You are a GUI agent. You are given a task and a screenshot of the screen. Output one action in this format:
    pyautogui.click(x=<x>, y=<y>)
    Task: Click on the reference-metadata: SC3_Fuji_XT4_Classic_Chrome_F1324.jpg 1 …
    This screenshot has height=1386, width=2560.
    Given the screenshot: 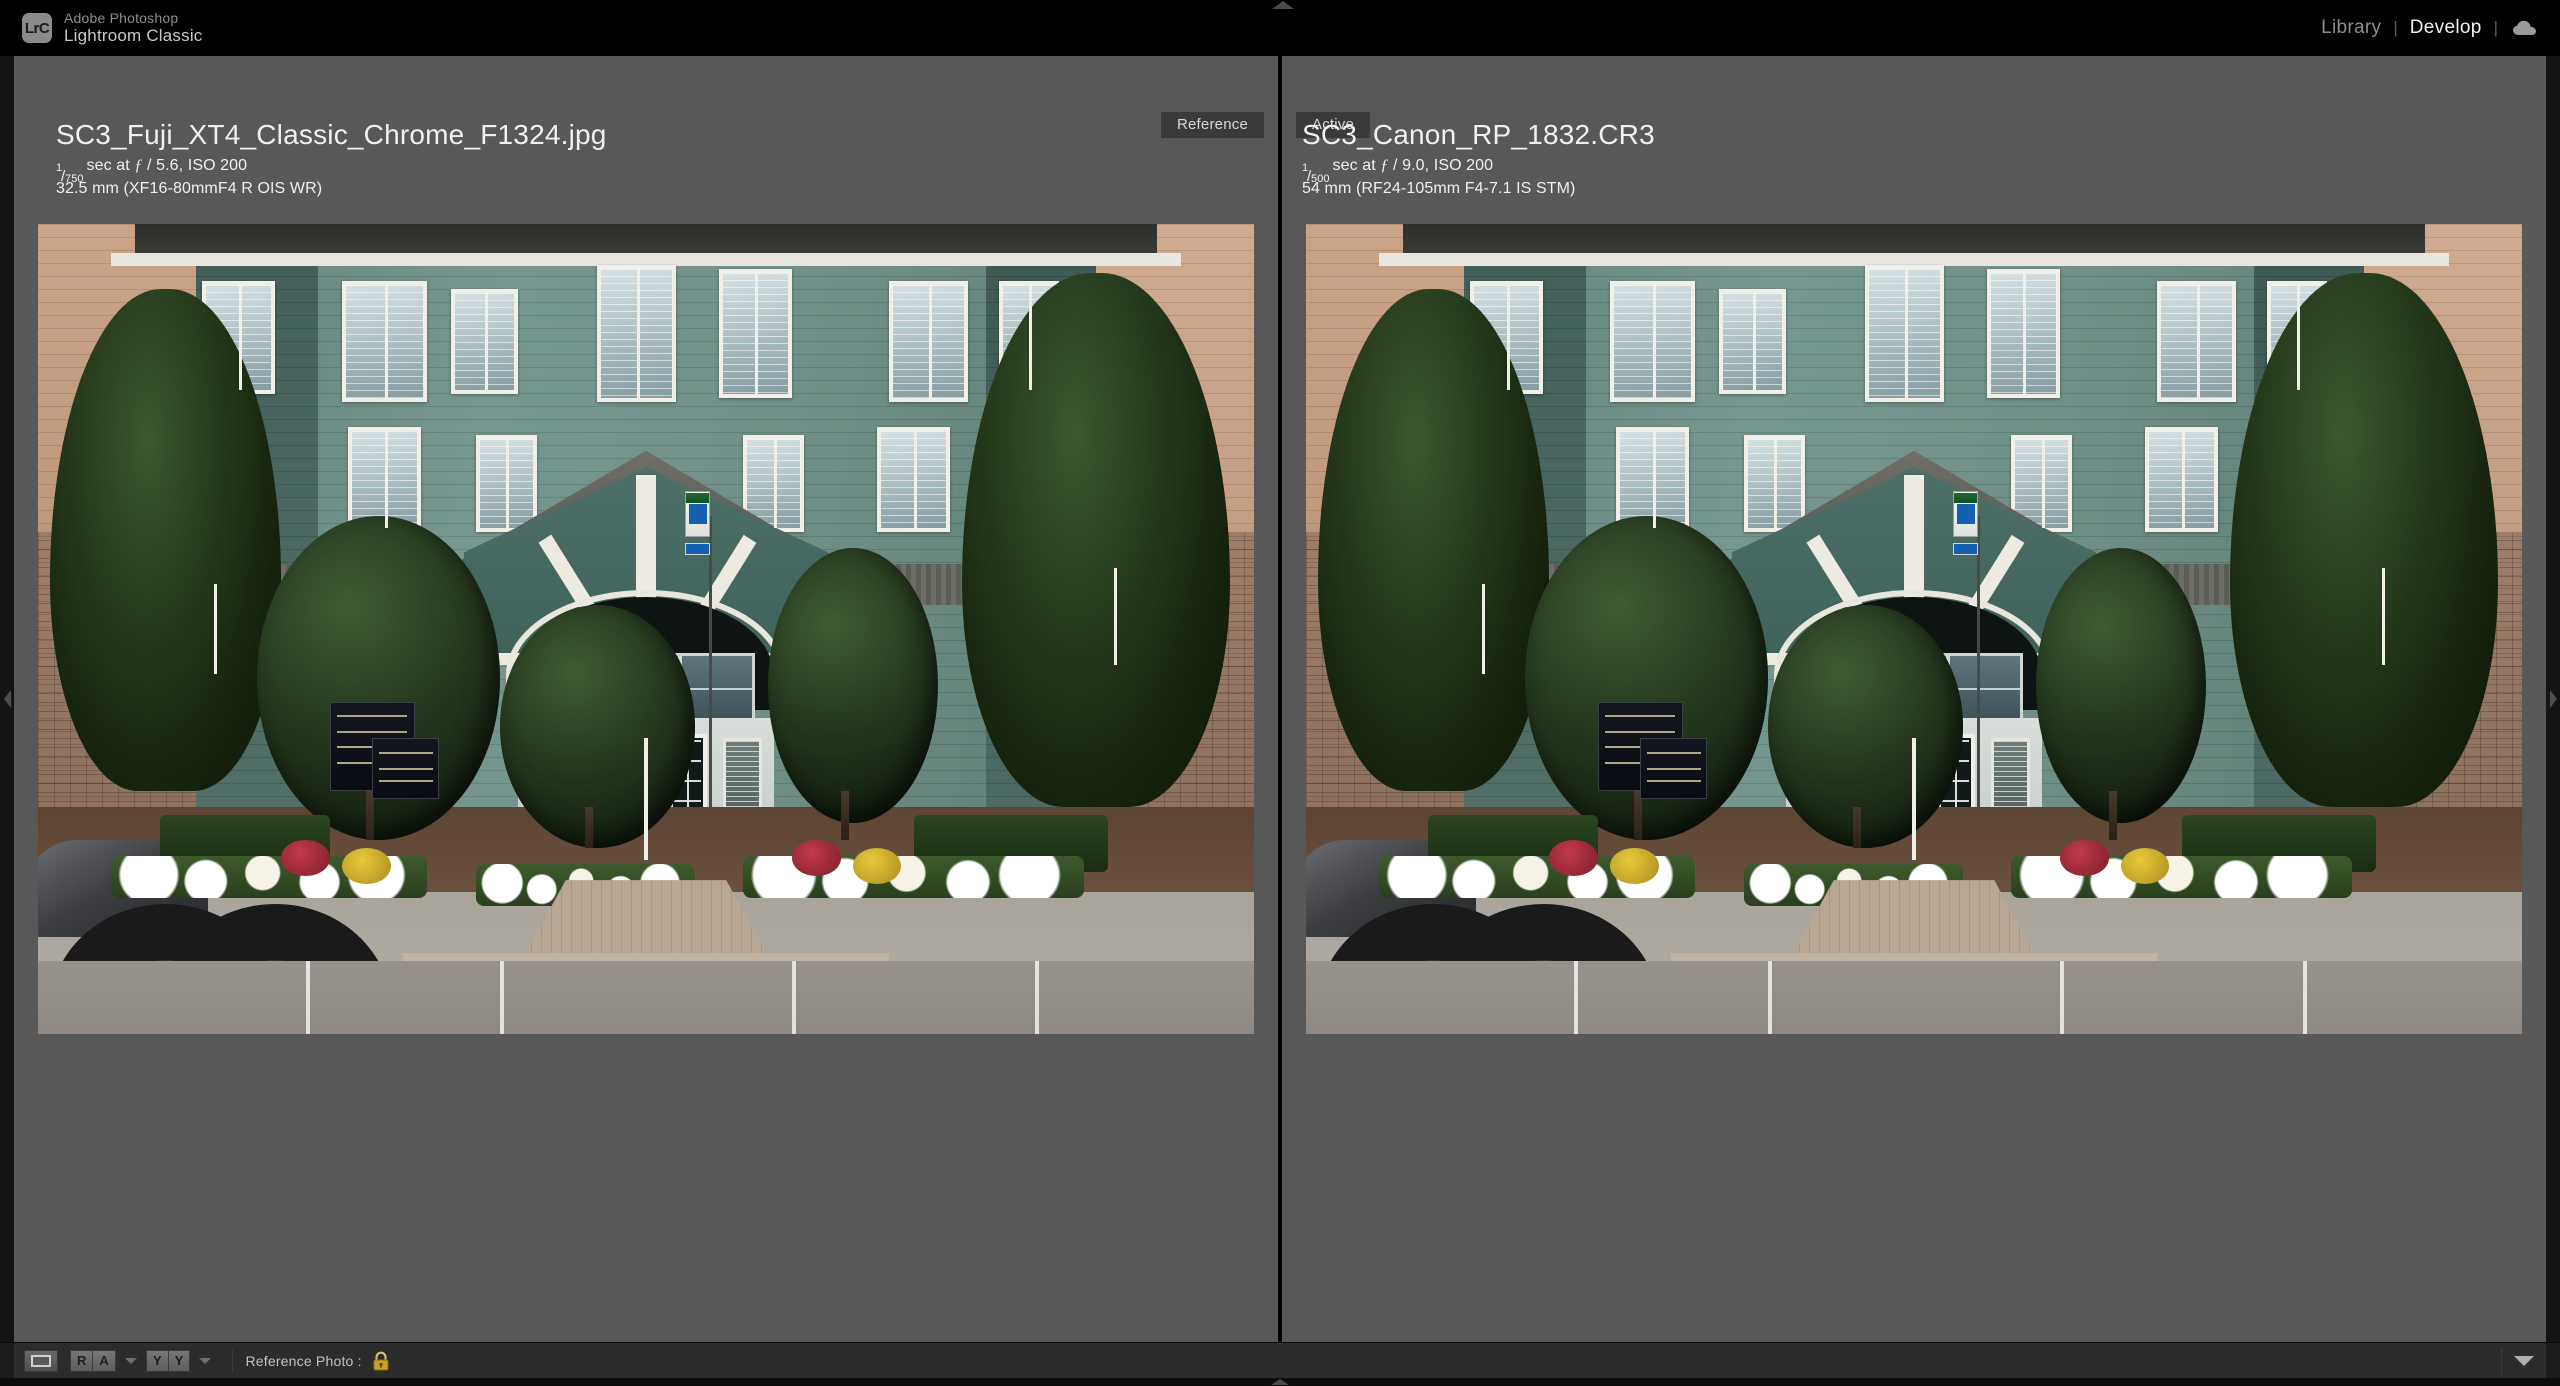 What is the action you would take?
    pyautogui.click(x=331, y=158)
    